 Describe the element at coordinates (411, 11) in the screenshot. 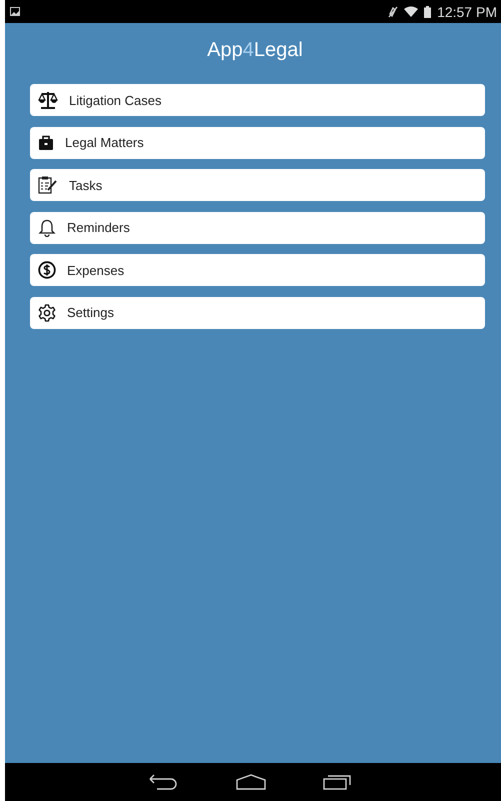

I see `wifi-icon` at that location.